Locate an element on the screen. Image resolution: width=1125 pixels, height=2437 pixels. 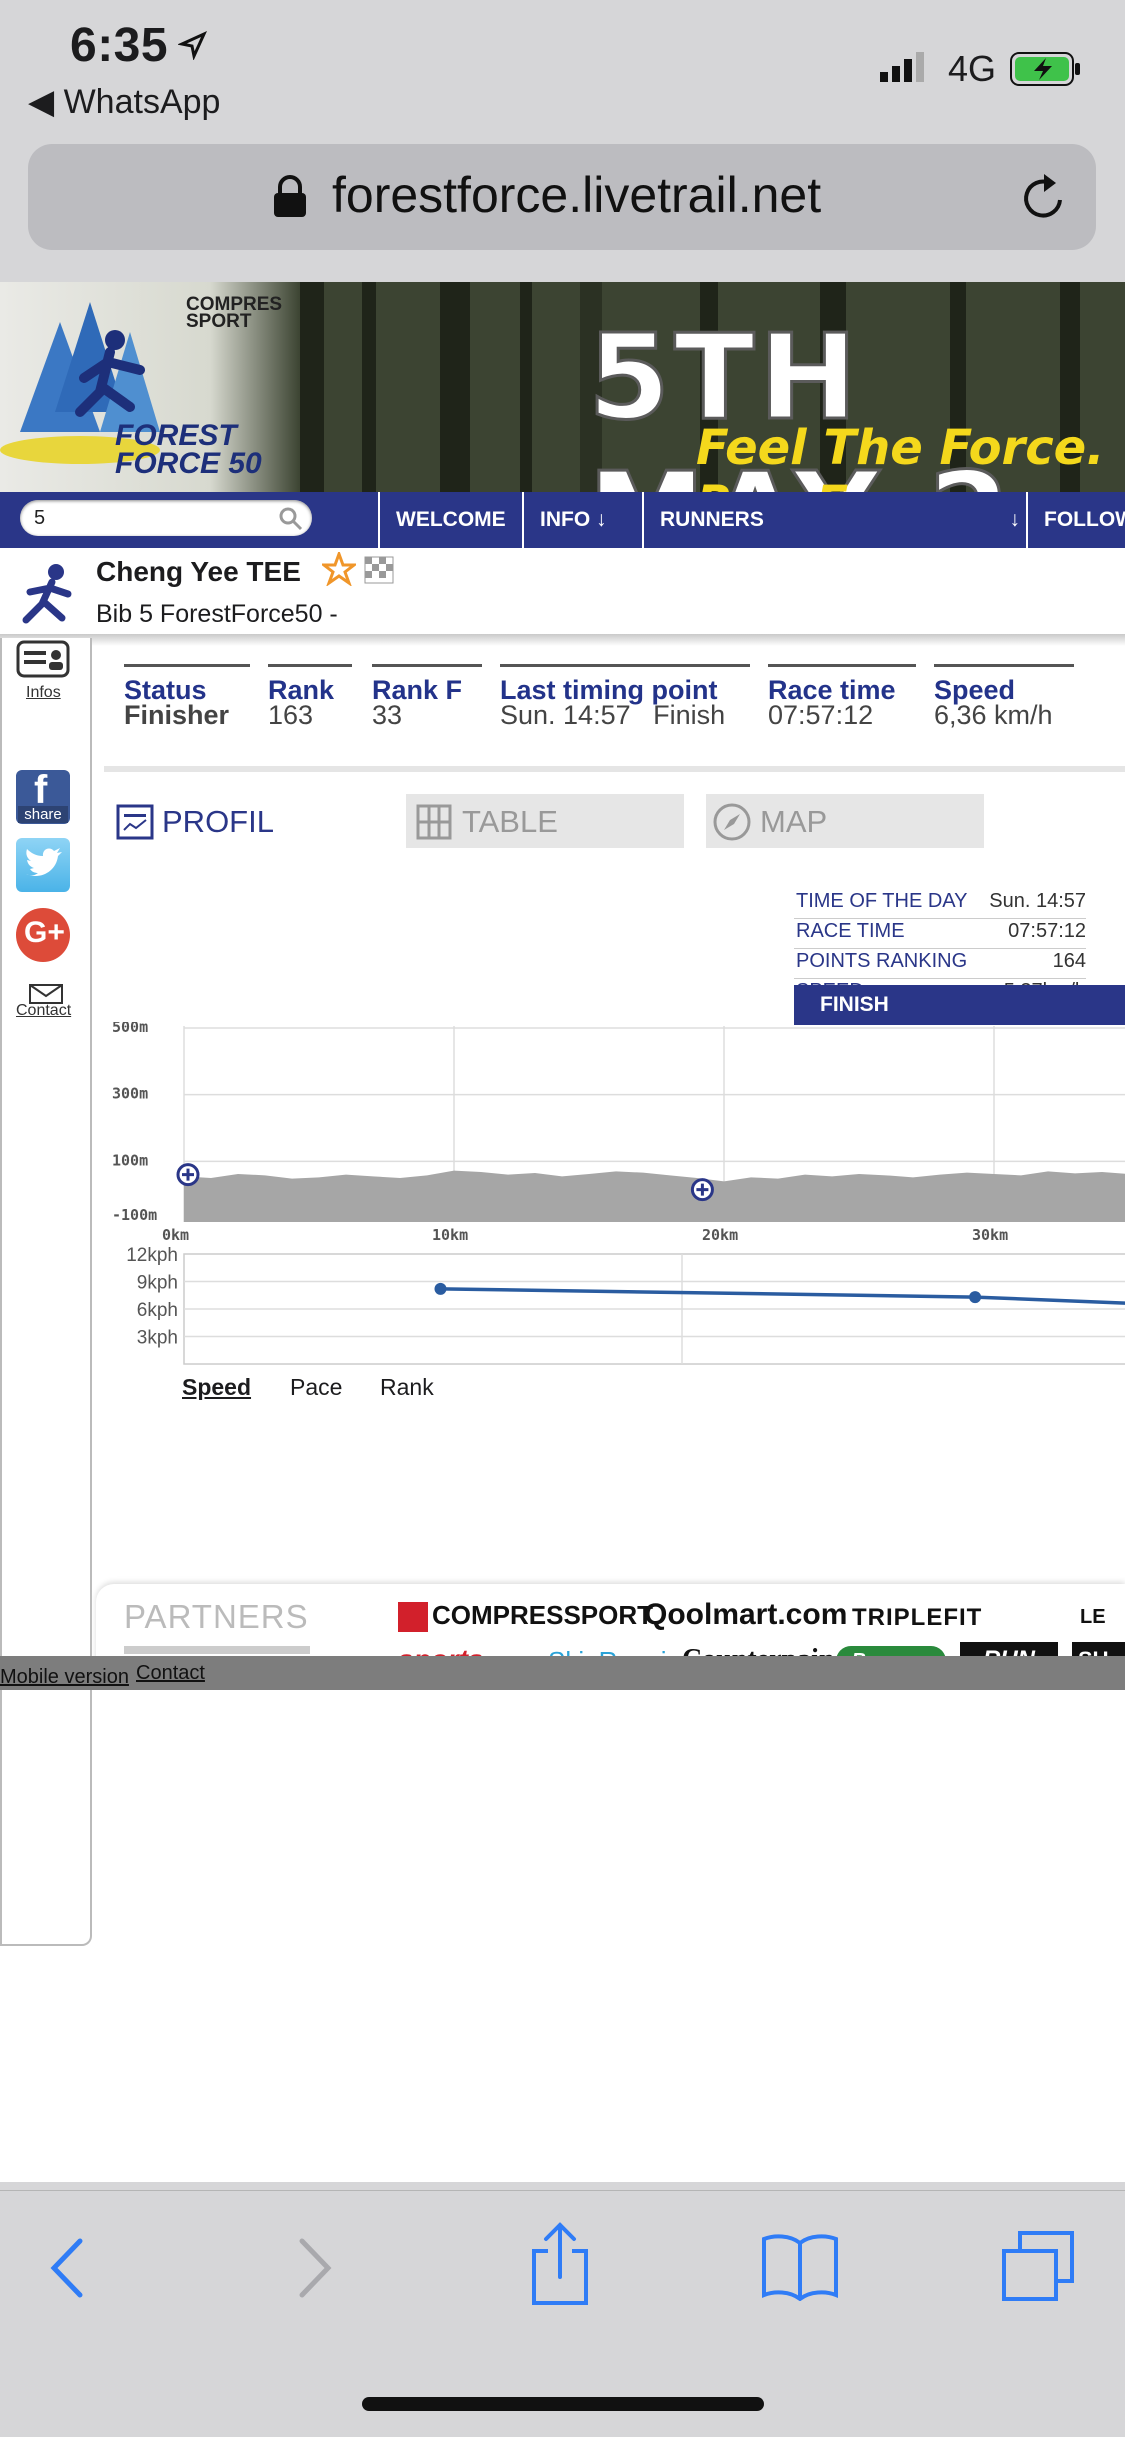
infos-card-icon is located at coordinates (43, 659).